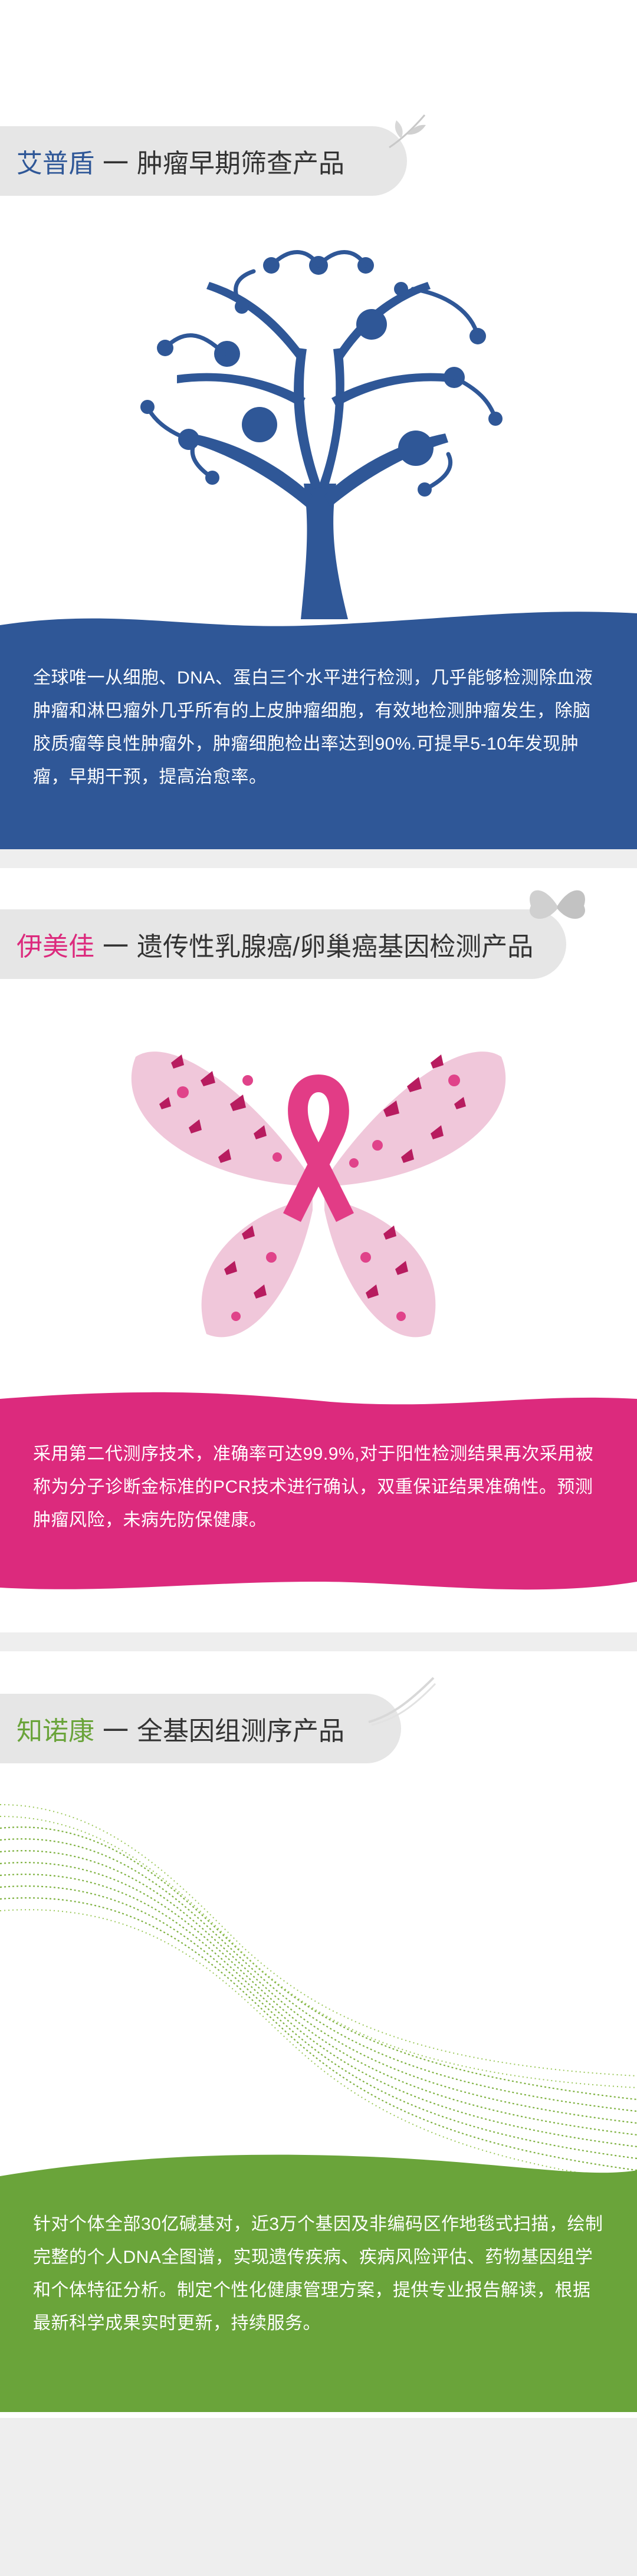  What do you see at coordinates (321, 434) in the screenshot?
I see `dna-tree-illustration: A T C` at bounding box center [321, 434].